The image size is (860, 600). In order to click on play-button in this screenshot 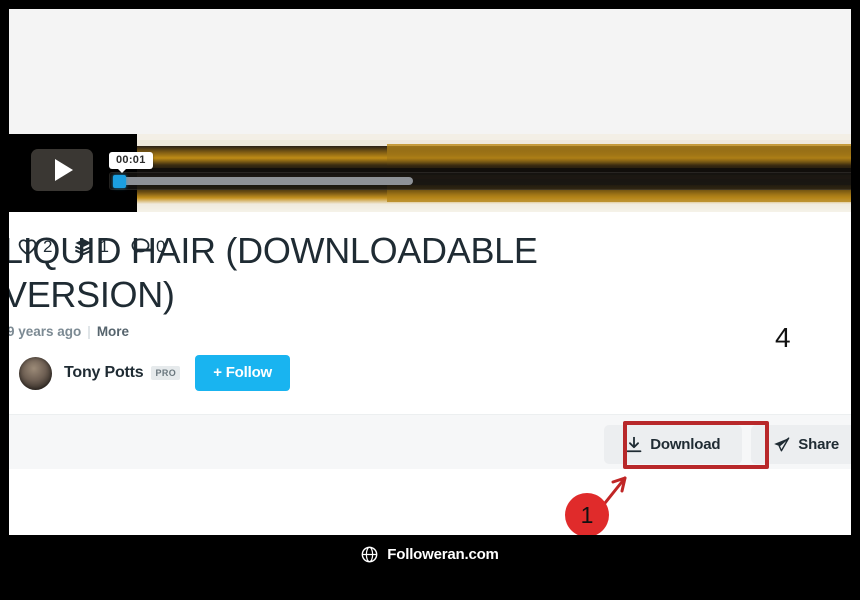, I will do `click(62, 170)`.